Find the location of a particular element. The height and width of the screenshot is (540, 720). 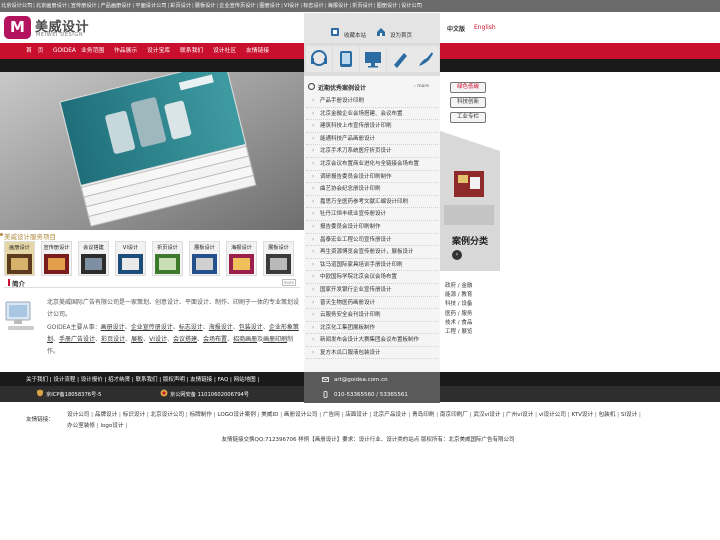

top-link: 展板设计 is located at coordinates (205, 6).